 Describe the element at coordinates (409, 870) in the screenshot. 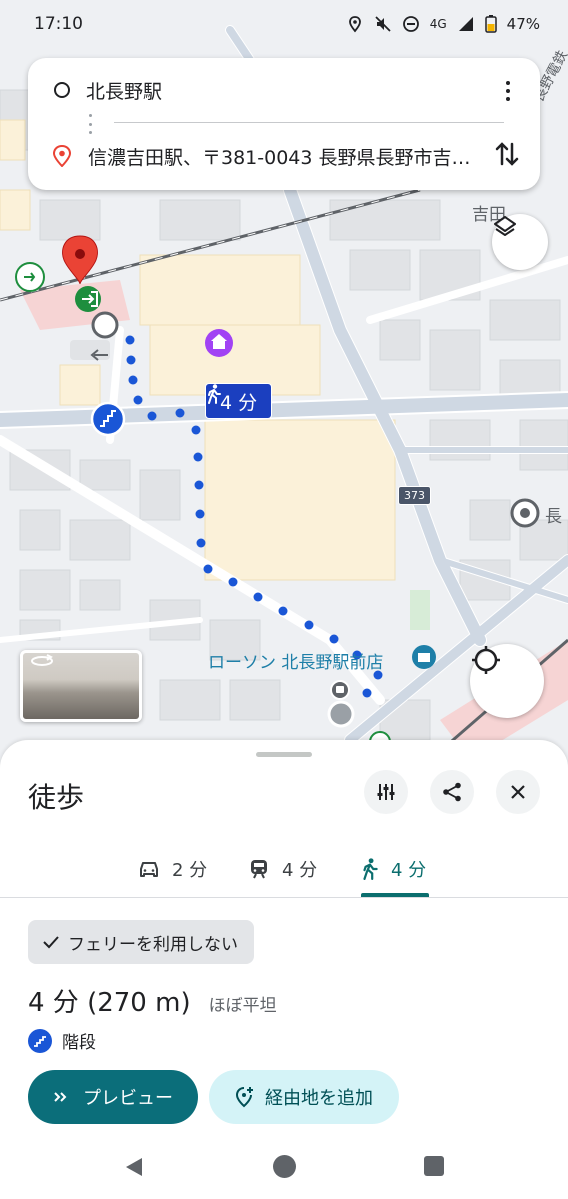

I see `tab-walk-label: 4 分` at that location.